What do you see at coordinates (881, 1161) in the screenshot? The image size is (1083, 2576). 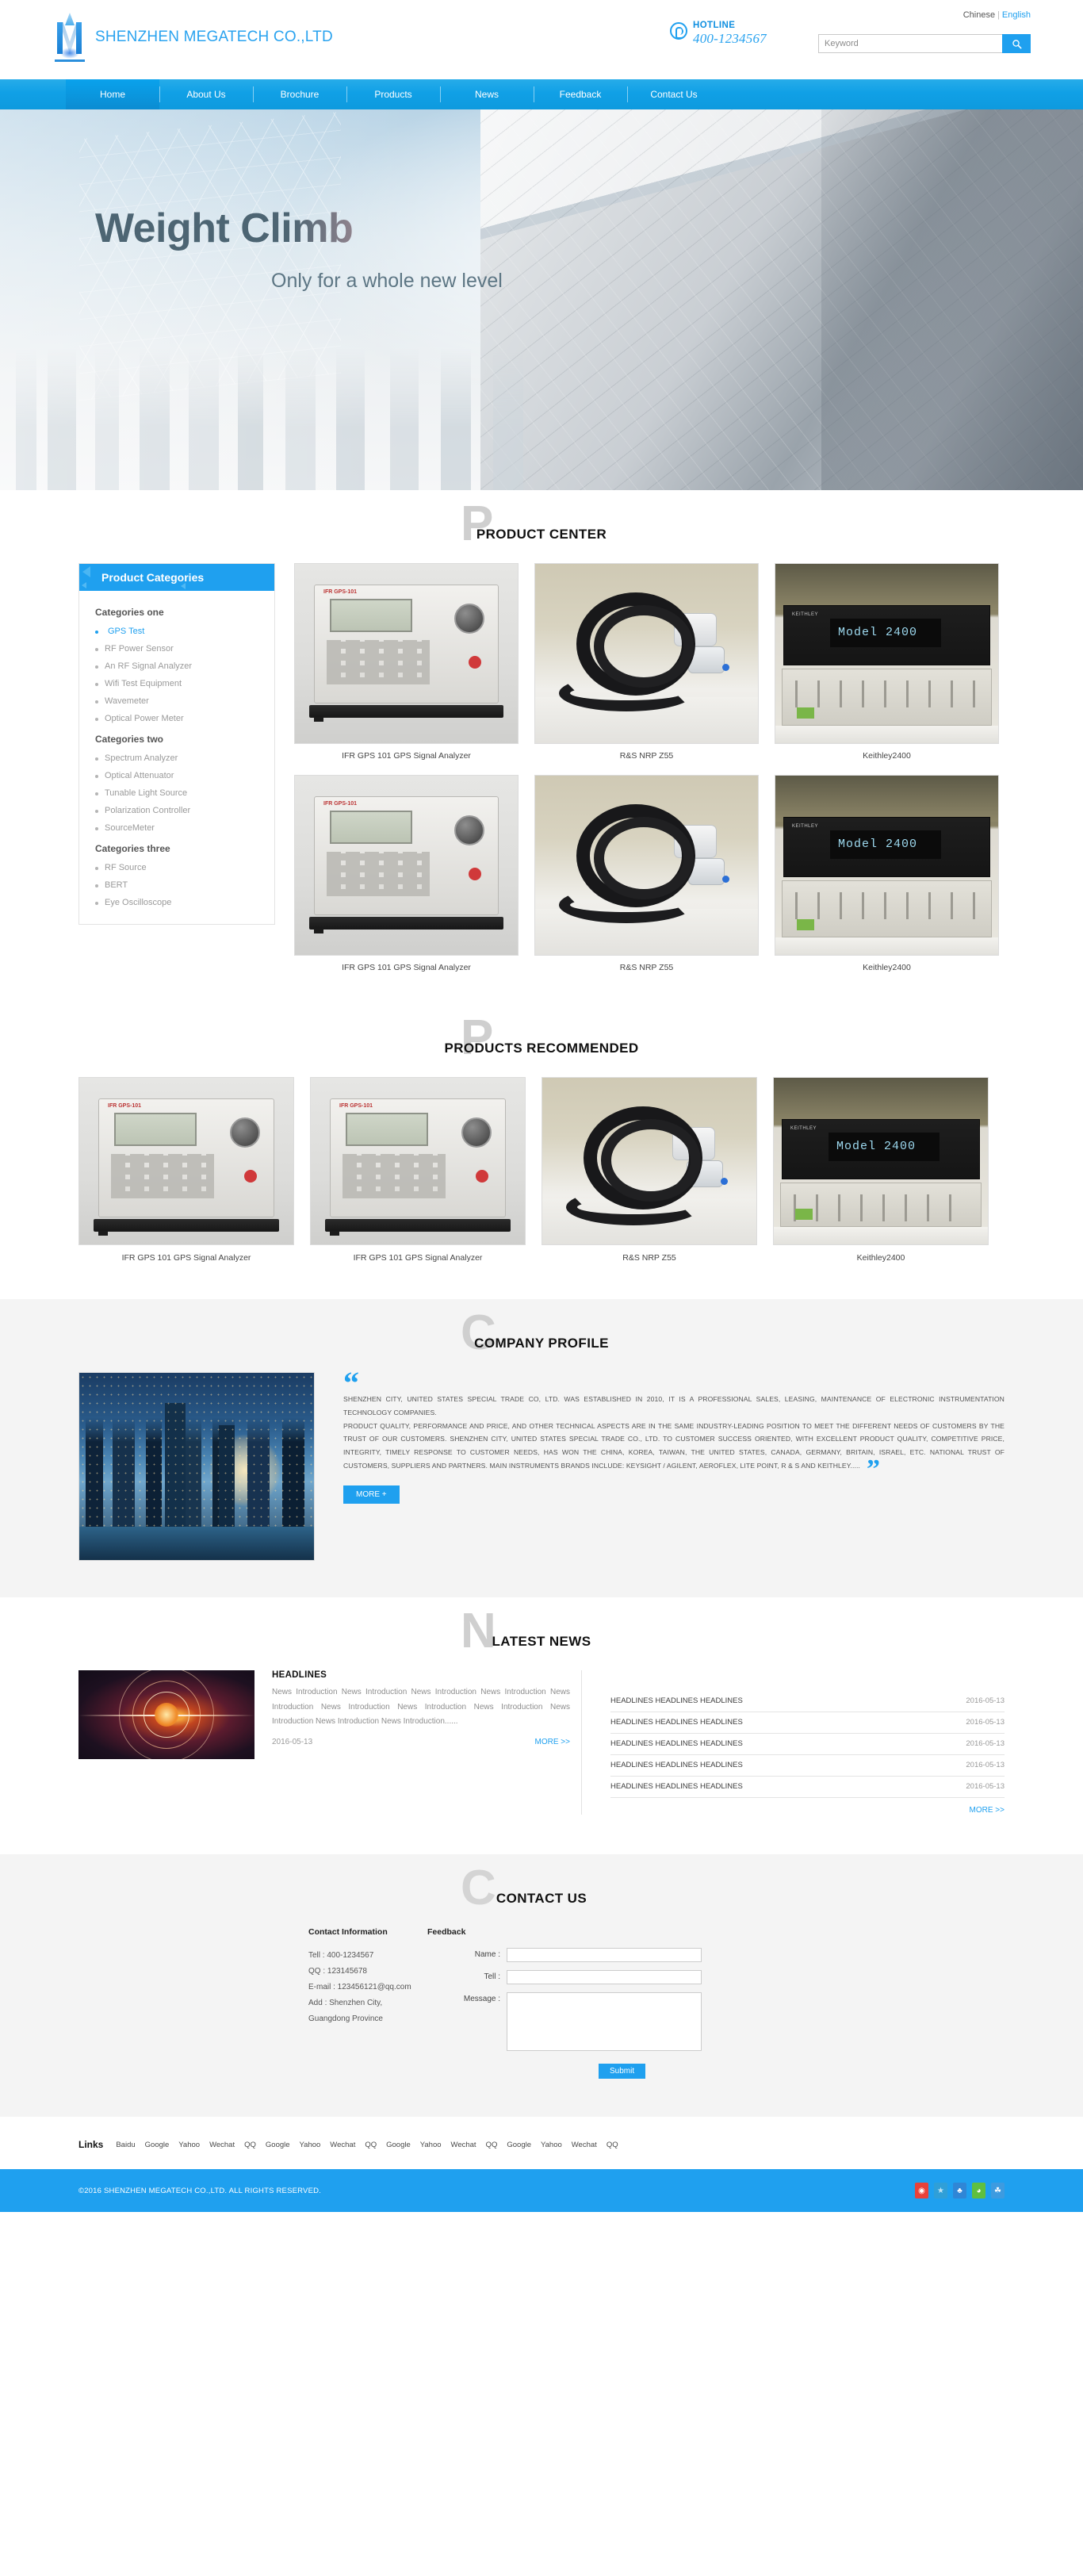 I see `recommended-product-thumbnail: KEITHLEY Model 2400` at bounding box center [881, 1161].